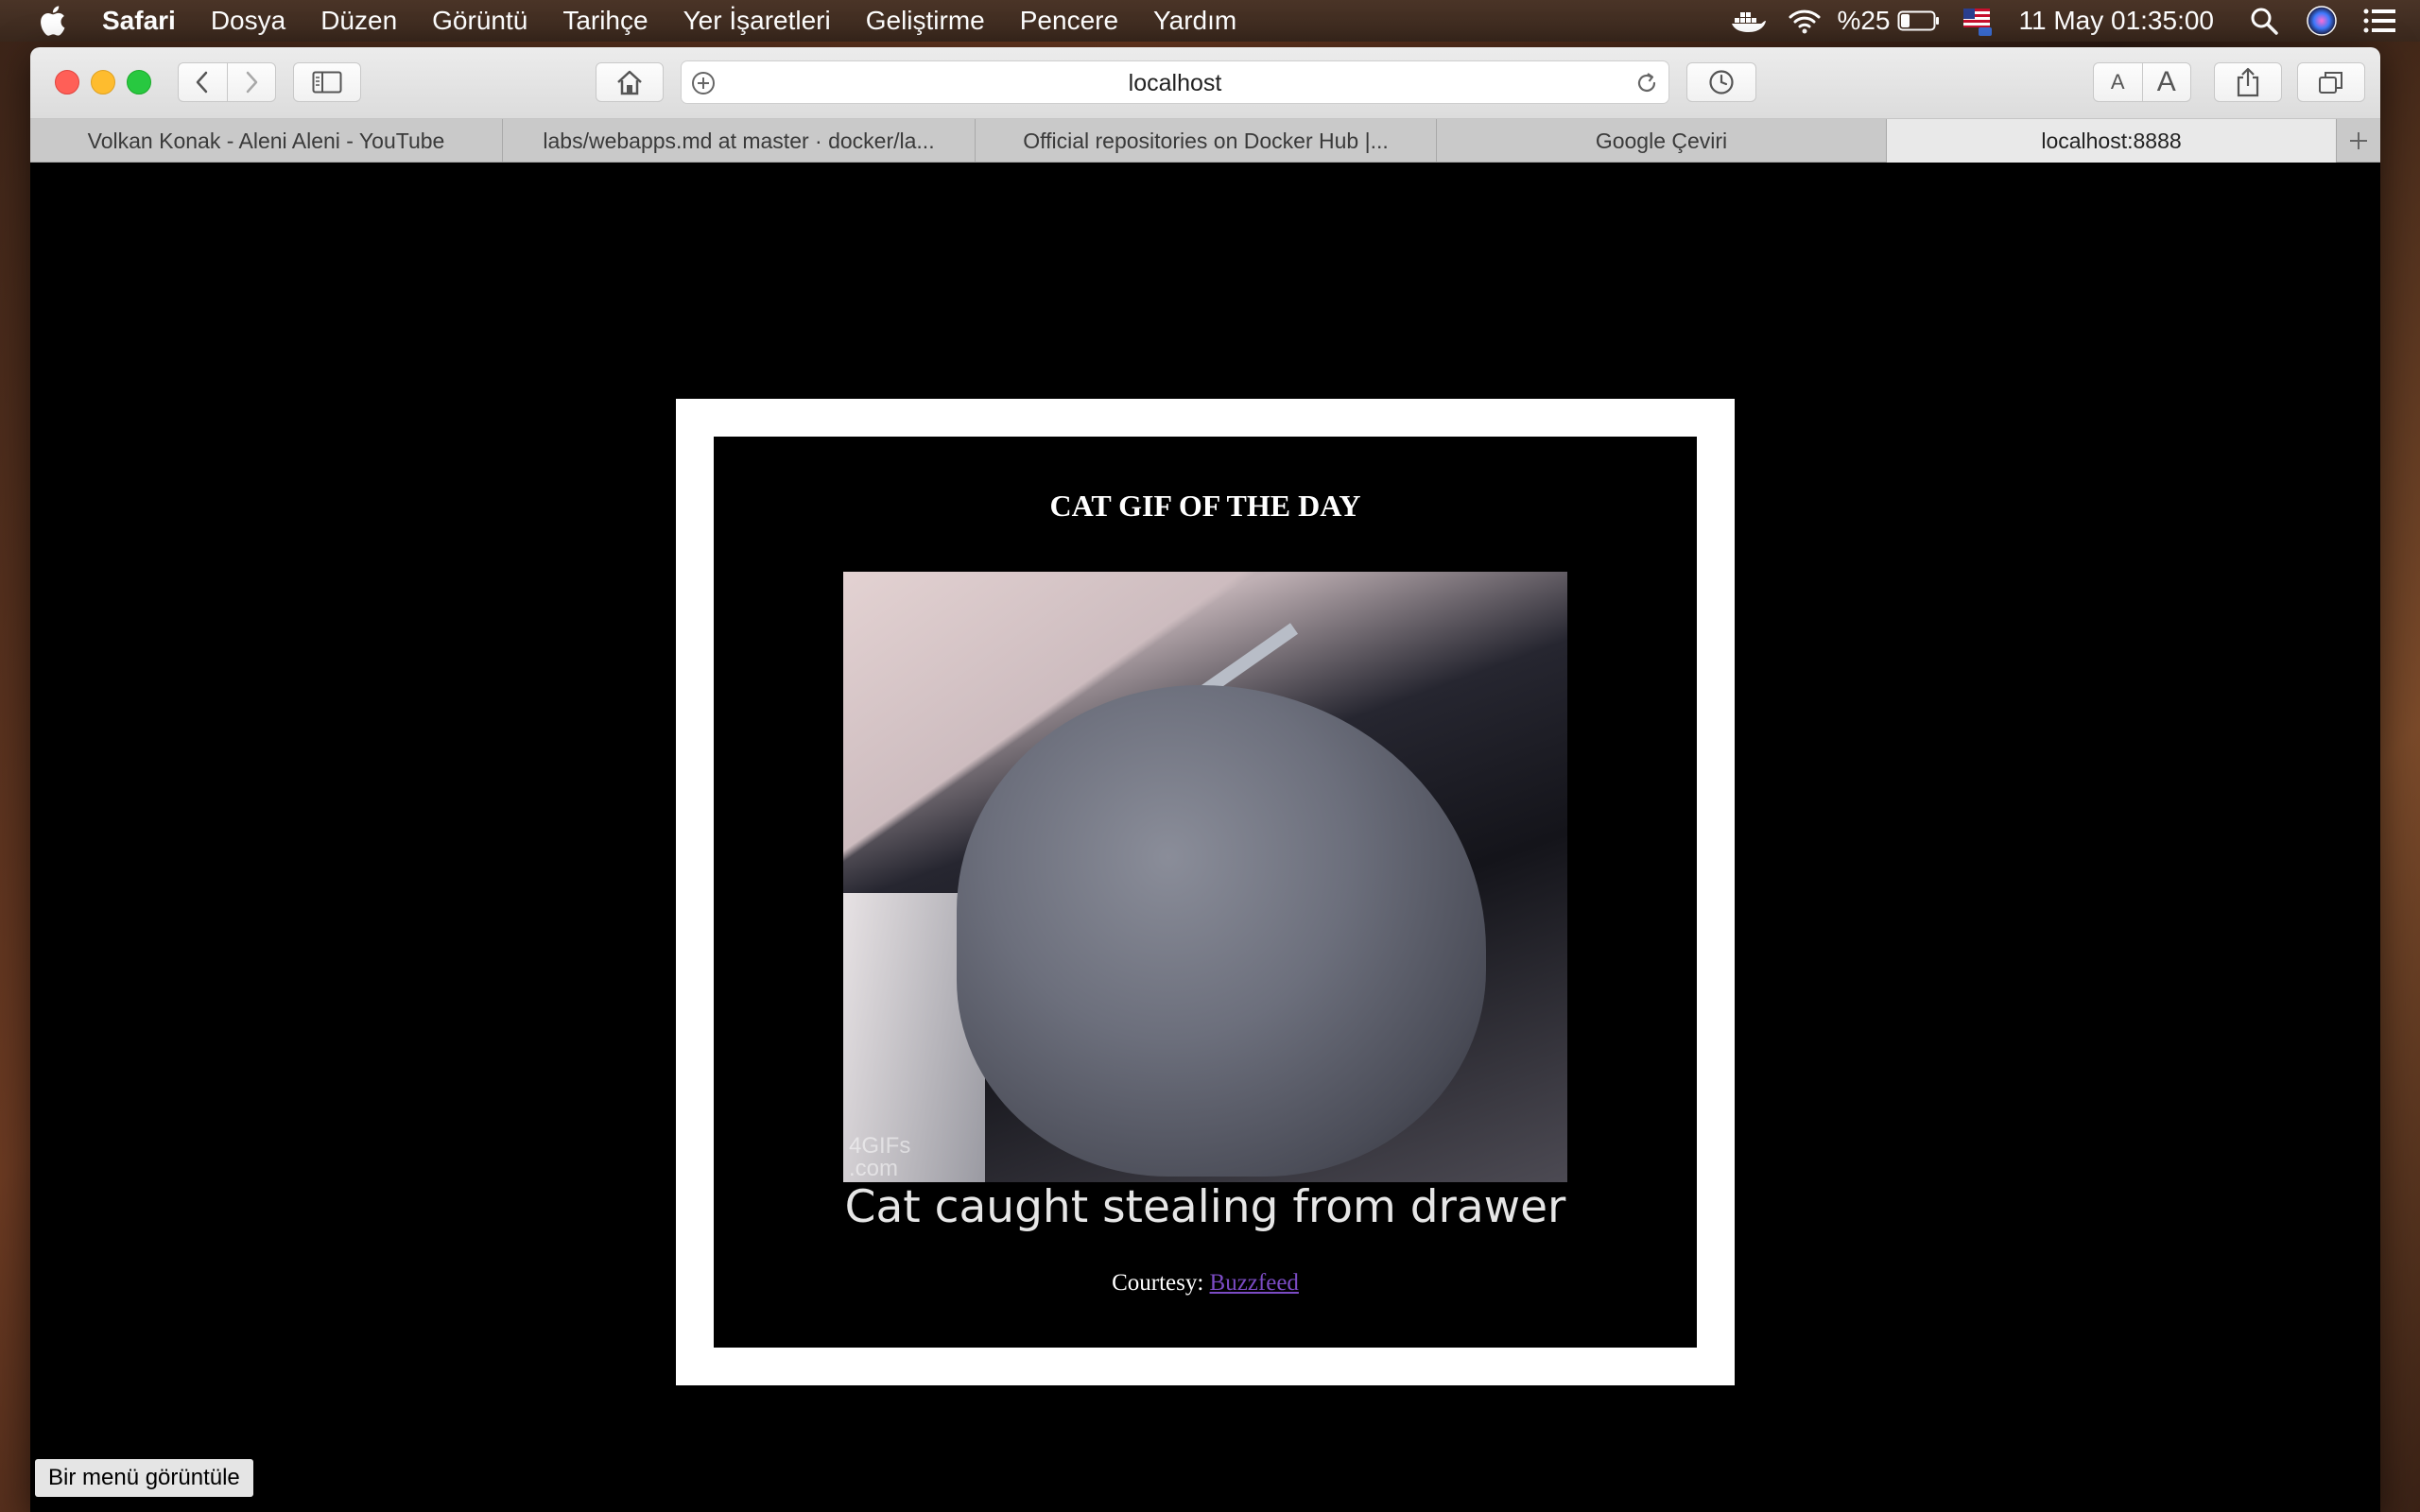 The height and width of the screenshot is (1512, 2420). Describe the element at coordinates (880, 1157) in the screenshot. I see `gif-watermark: 4GIFs .com` at that location.